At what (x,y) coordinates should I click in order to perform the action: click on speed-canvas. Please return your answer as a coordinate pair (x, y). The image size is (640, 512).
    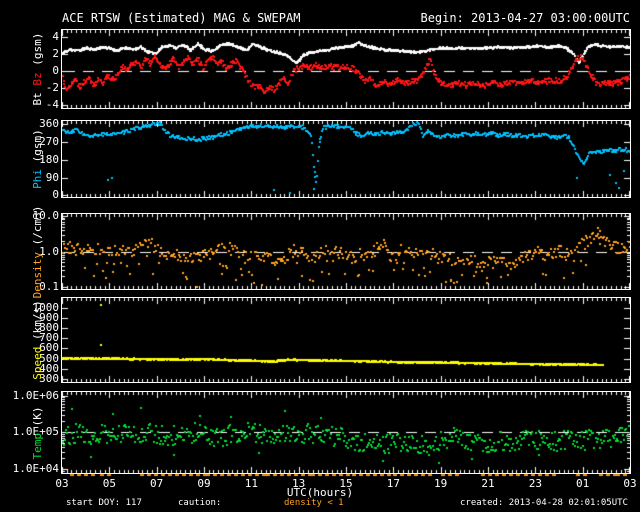
    Looking at the image, I should click on (346, 340).